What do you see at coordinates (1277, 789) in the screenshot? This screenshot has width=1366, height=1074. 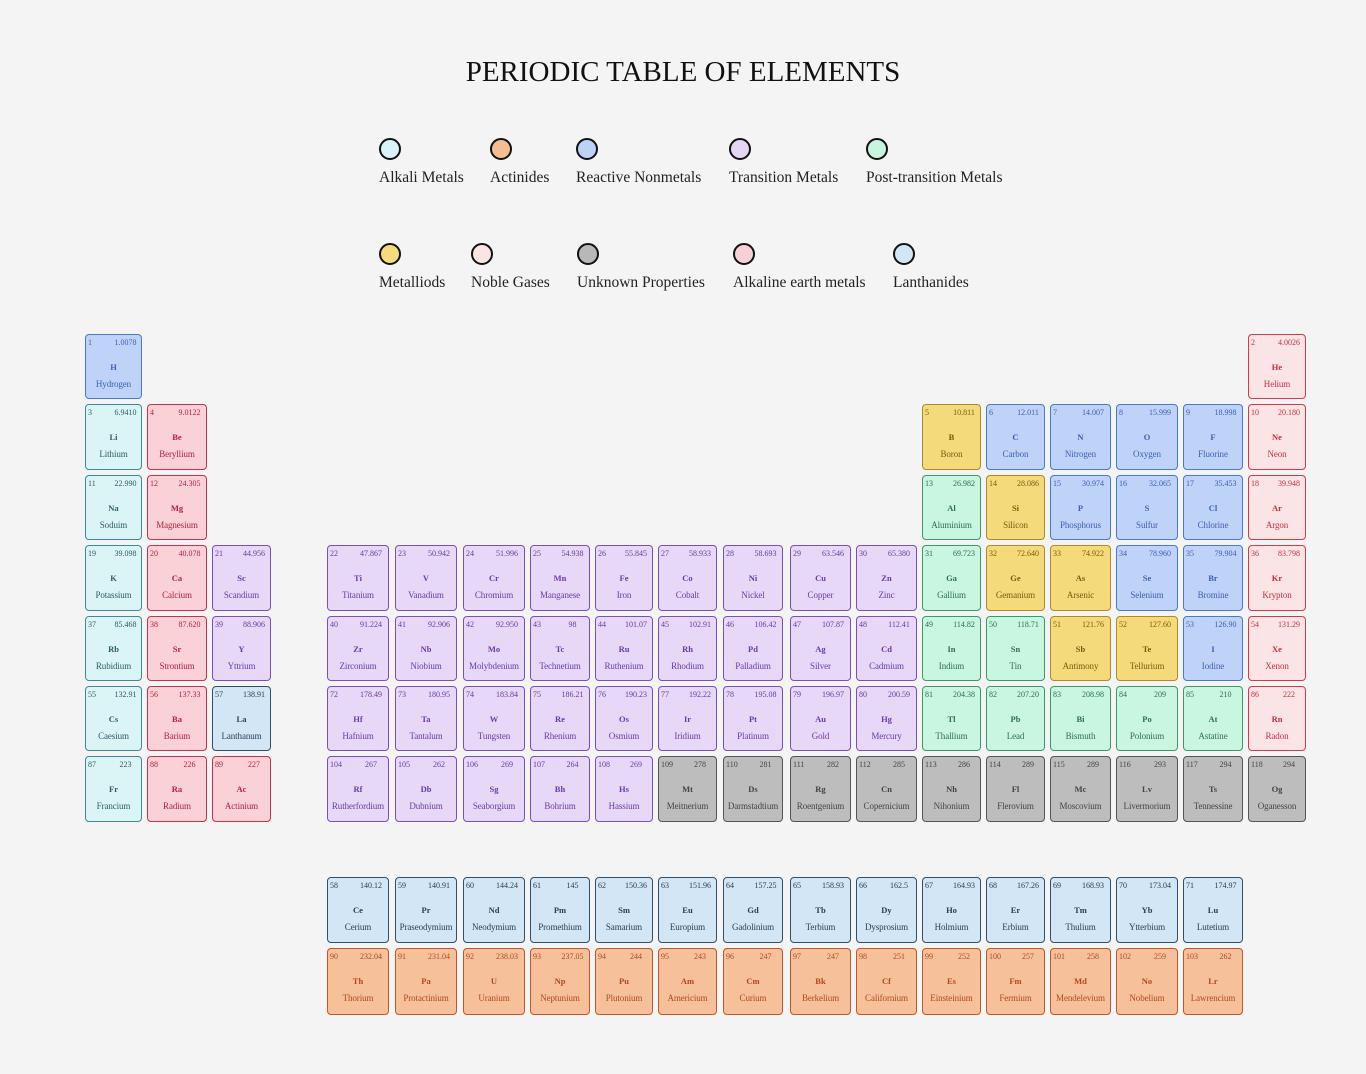 I see `element-cell-oganesson: 118 294 Og Oganesson` at bounding box center [1277, 789].